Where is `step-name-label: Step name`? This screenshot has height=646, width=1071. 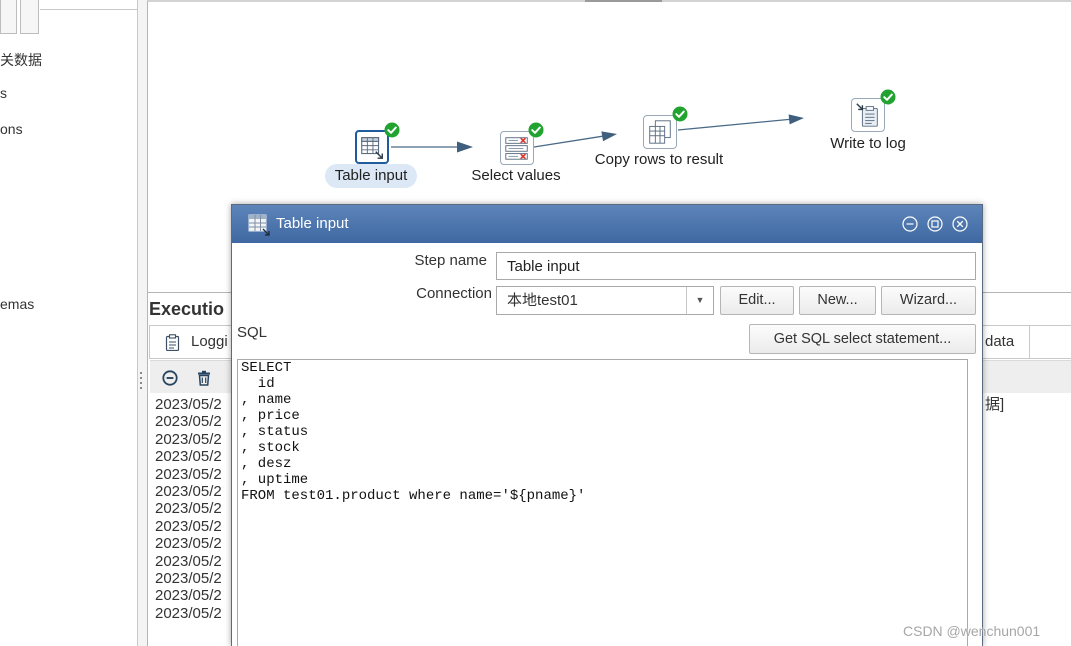
step-name-label: Step name is located at coordinates (450, 260).